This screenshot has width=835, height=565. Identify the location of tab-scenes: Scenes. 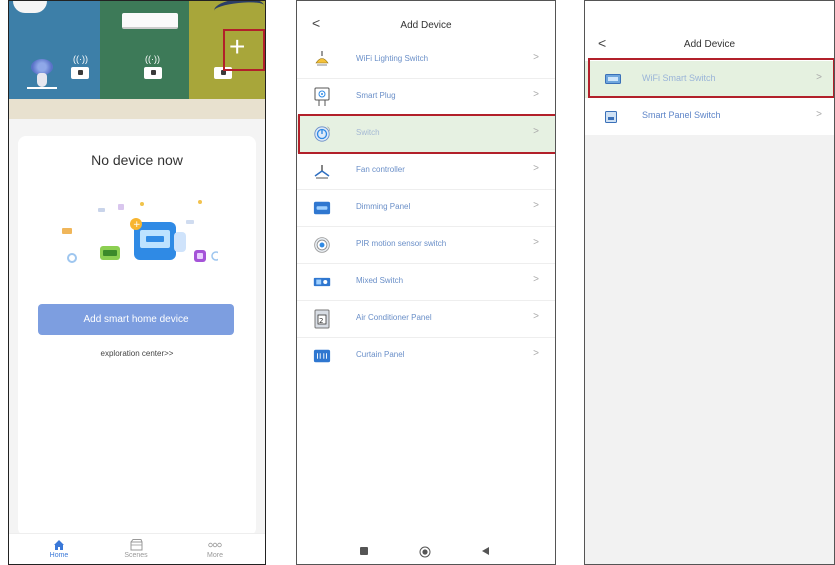
(136, 548).